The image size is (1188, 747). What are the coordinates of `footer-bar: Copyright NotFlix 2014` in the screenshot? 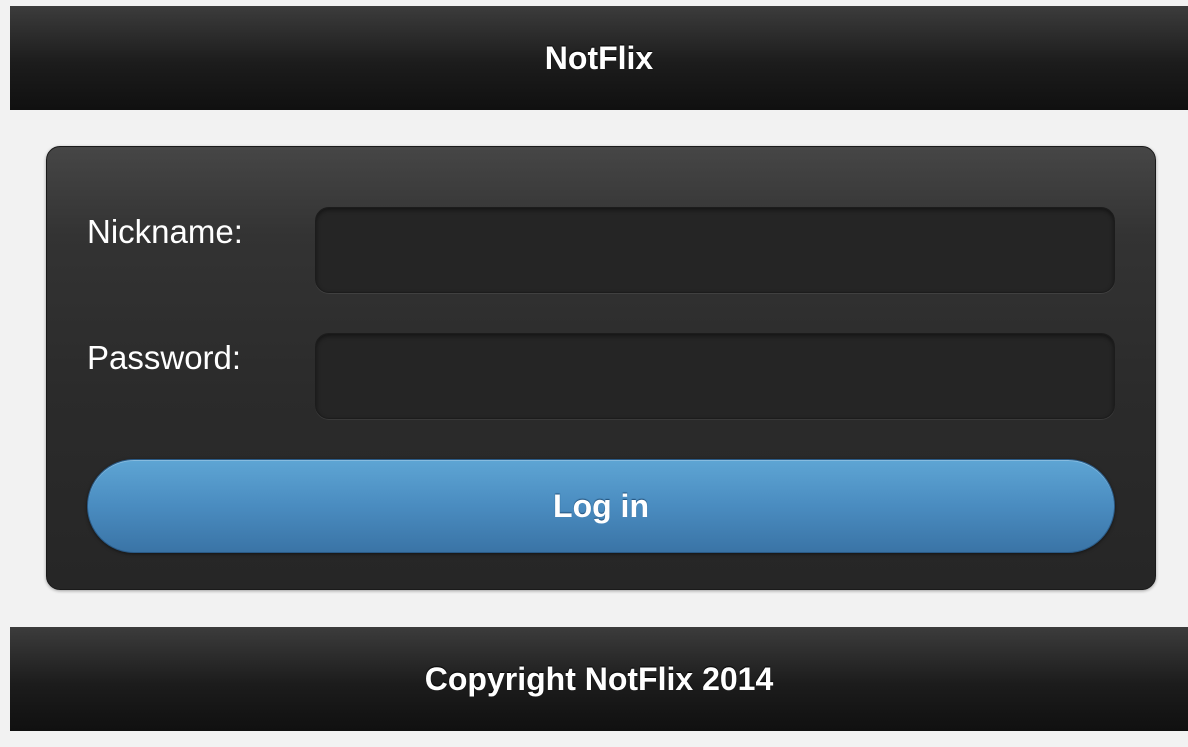 It's located at (599, 679).